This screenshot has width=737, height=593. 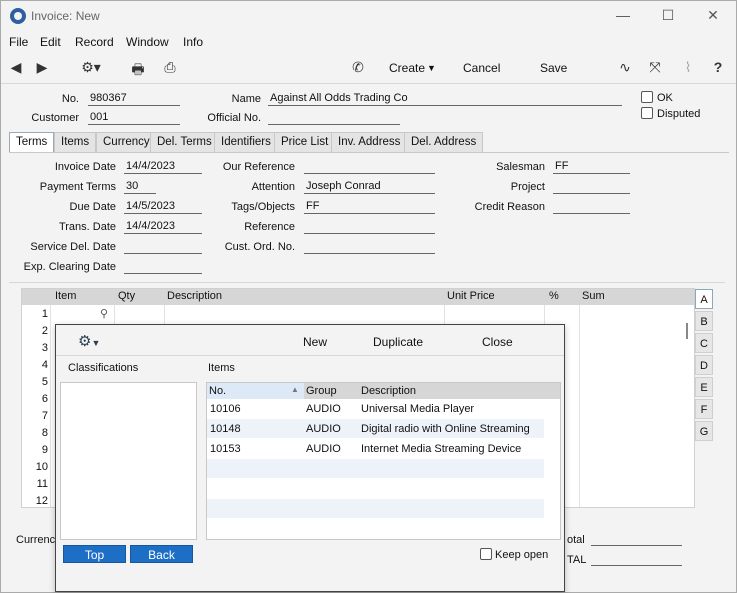 I want to click on create-button: Create, so click(x=407, y=68).